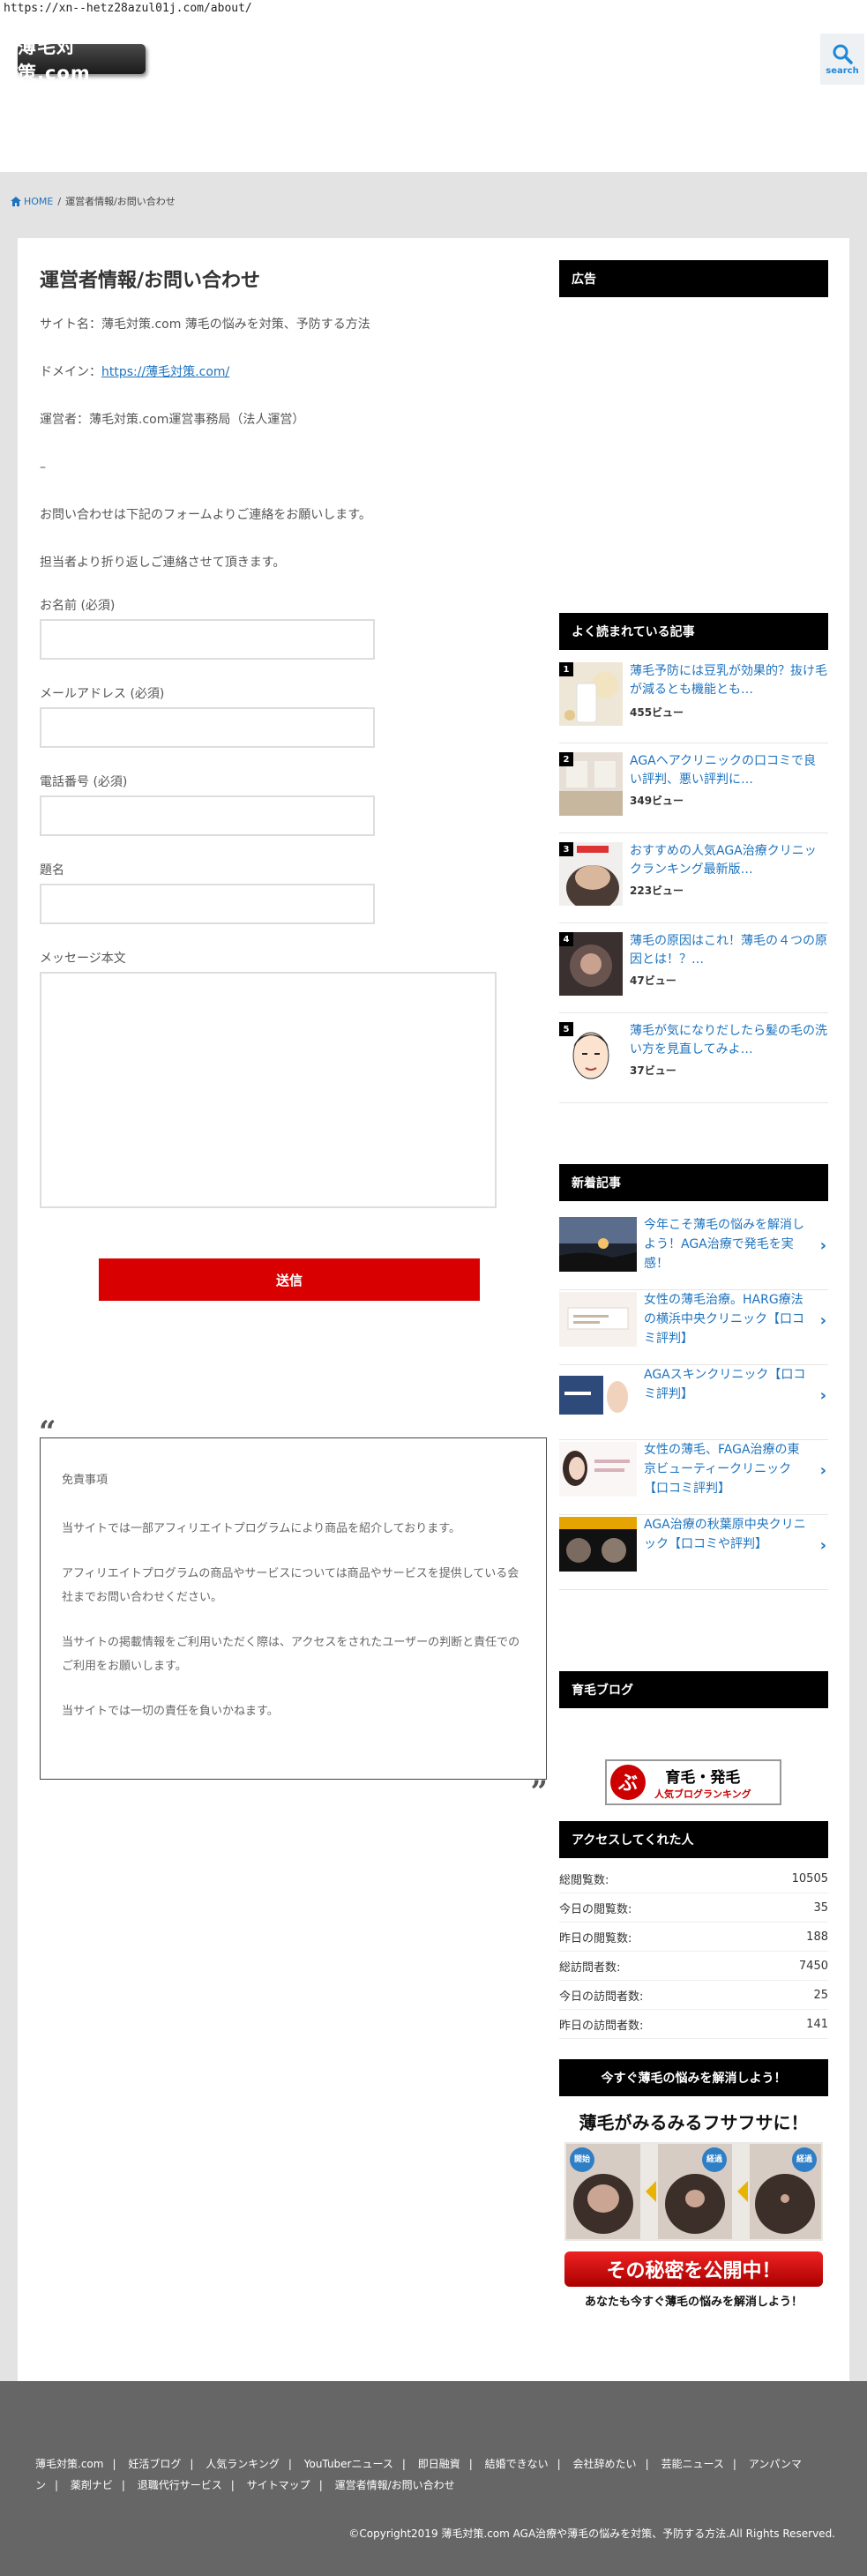 This screenshot has height=2576, width=867. I want to click on breadcrumb-current: 運営者情報/お問い合わせ, so click(120, 201).